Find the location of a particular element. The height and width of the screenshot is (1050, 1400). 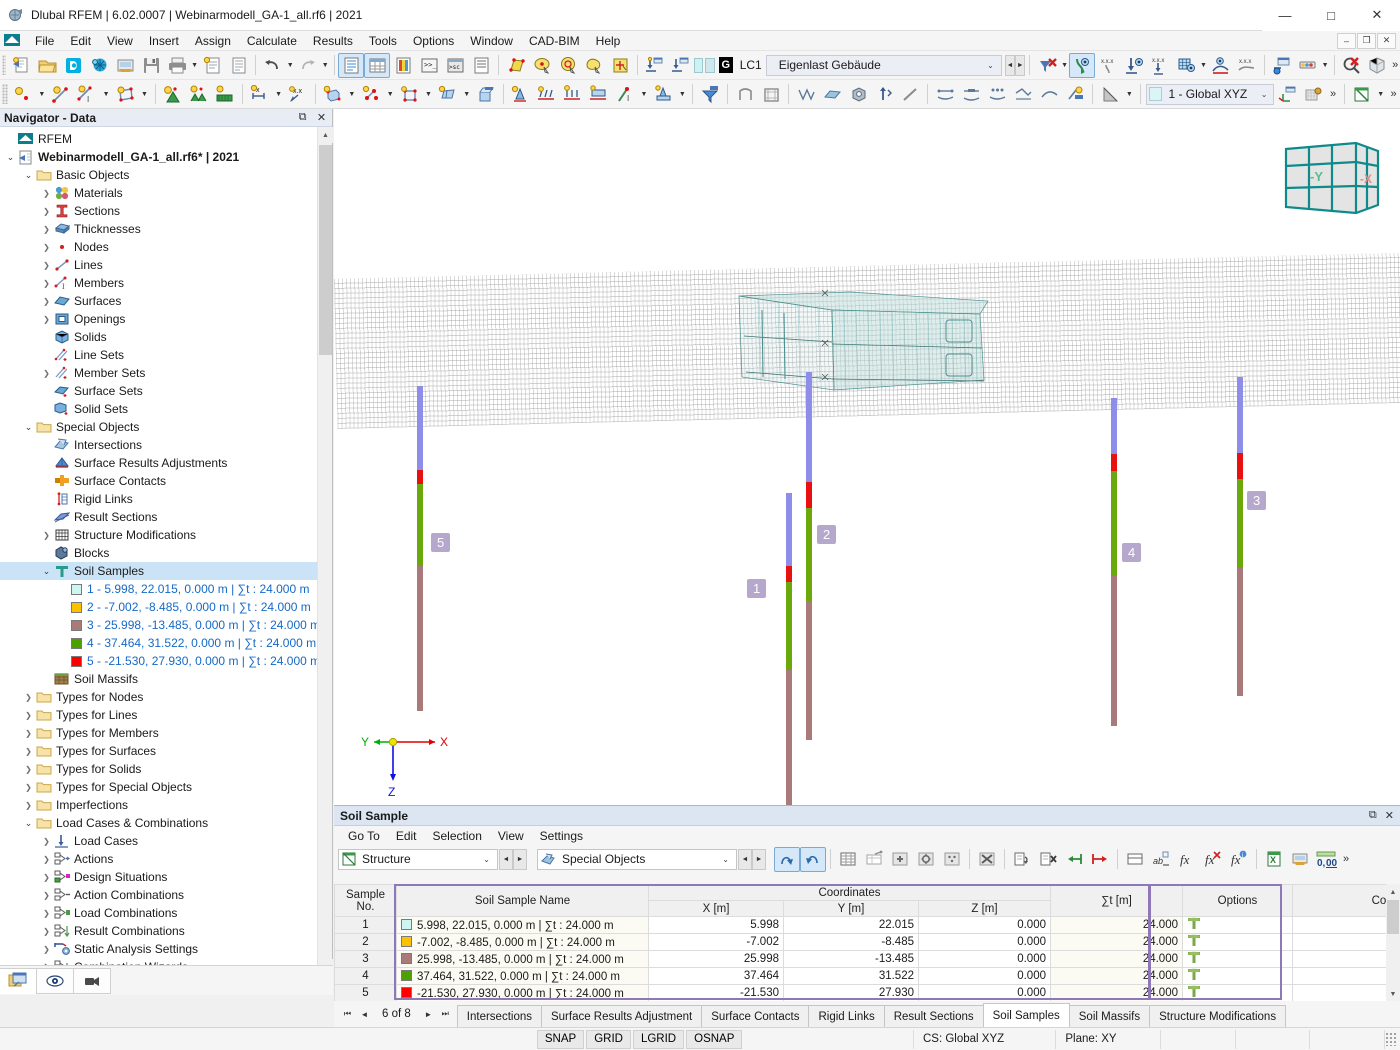

menu-file: File is located at coordinates (44, 41).